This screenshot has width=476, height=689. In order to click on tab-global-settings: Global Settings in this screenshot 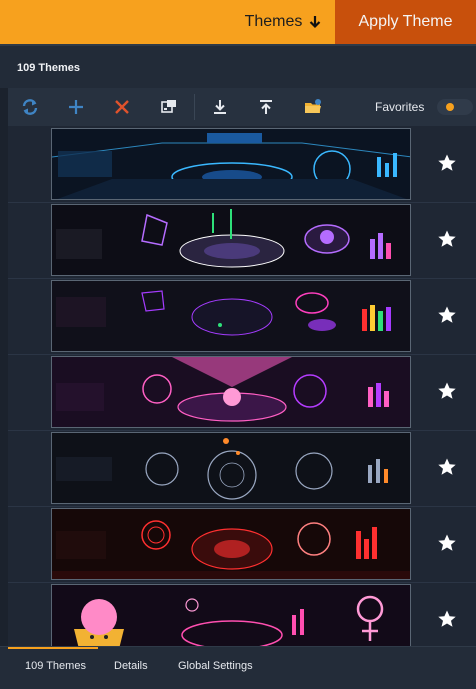, I will do `click(215, 666)`.